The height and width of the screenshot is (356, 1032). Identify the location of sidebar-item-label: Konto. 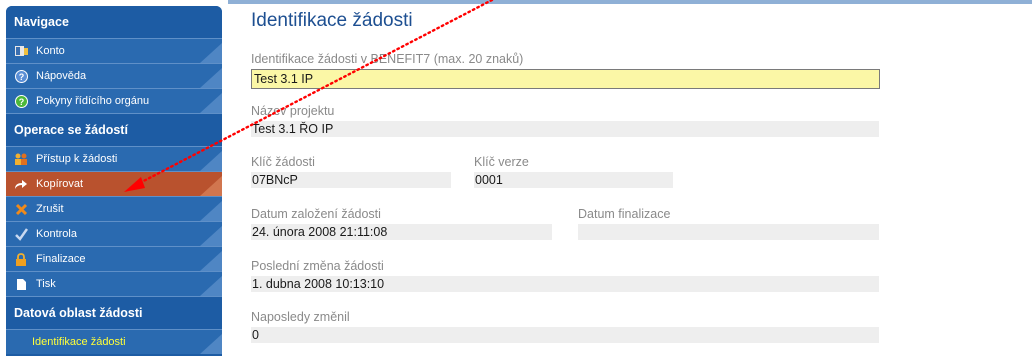
(50, 51).